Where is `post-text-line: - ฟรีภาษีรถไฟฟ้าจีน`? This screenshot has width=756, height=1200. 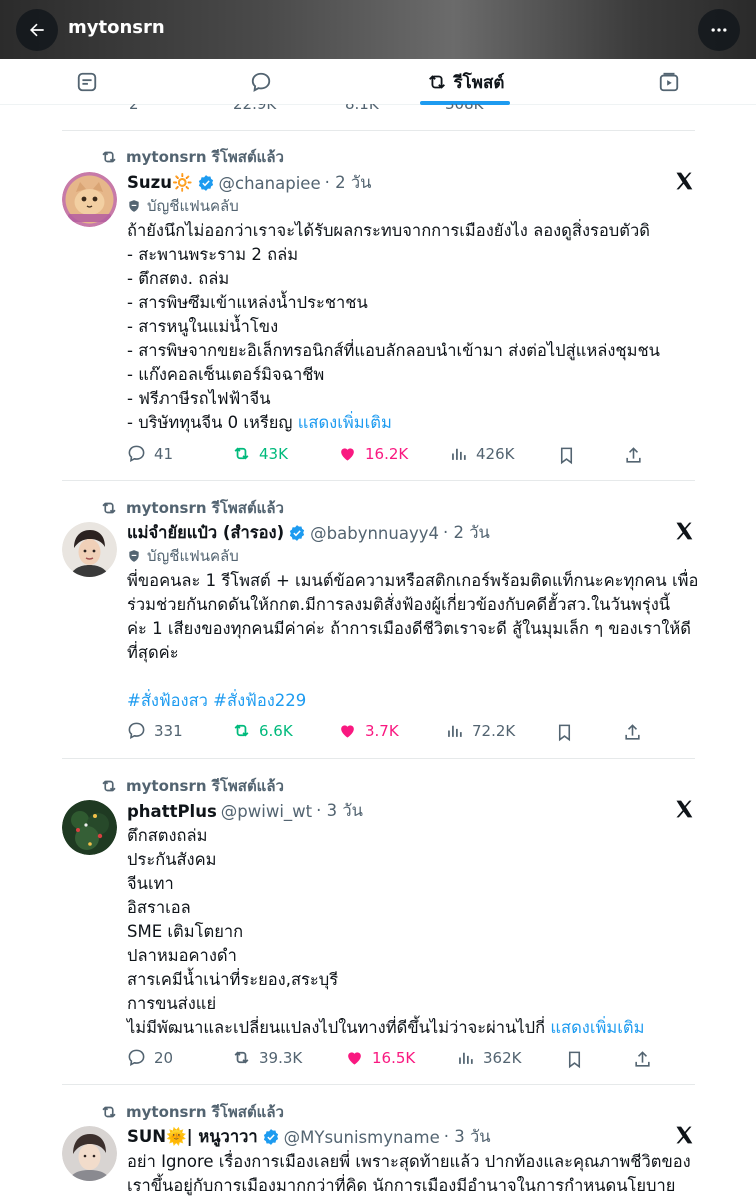
post-text-line: - ฟรีภาษีรถไฟฟ้าจีน is located at coordinates (199, 398).